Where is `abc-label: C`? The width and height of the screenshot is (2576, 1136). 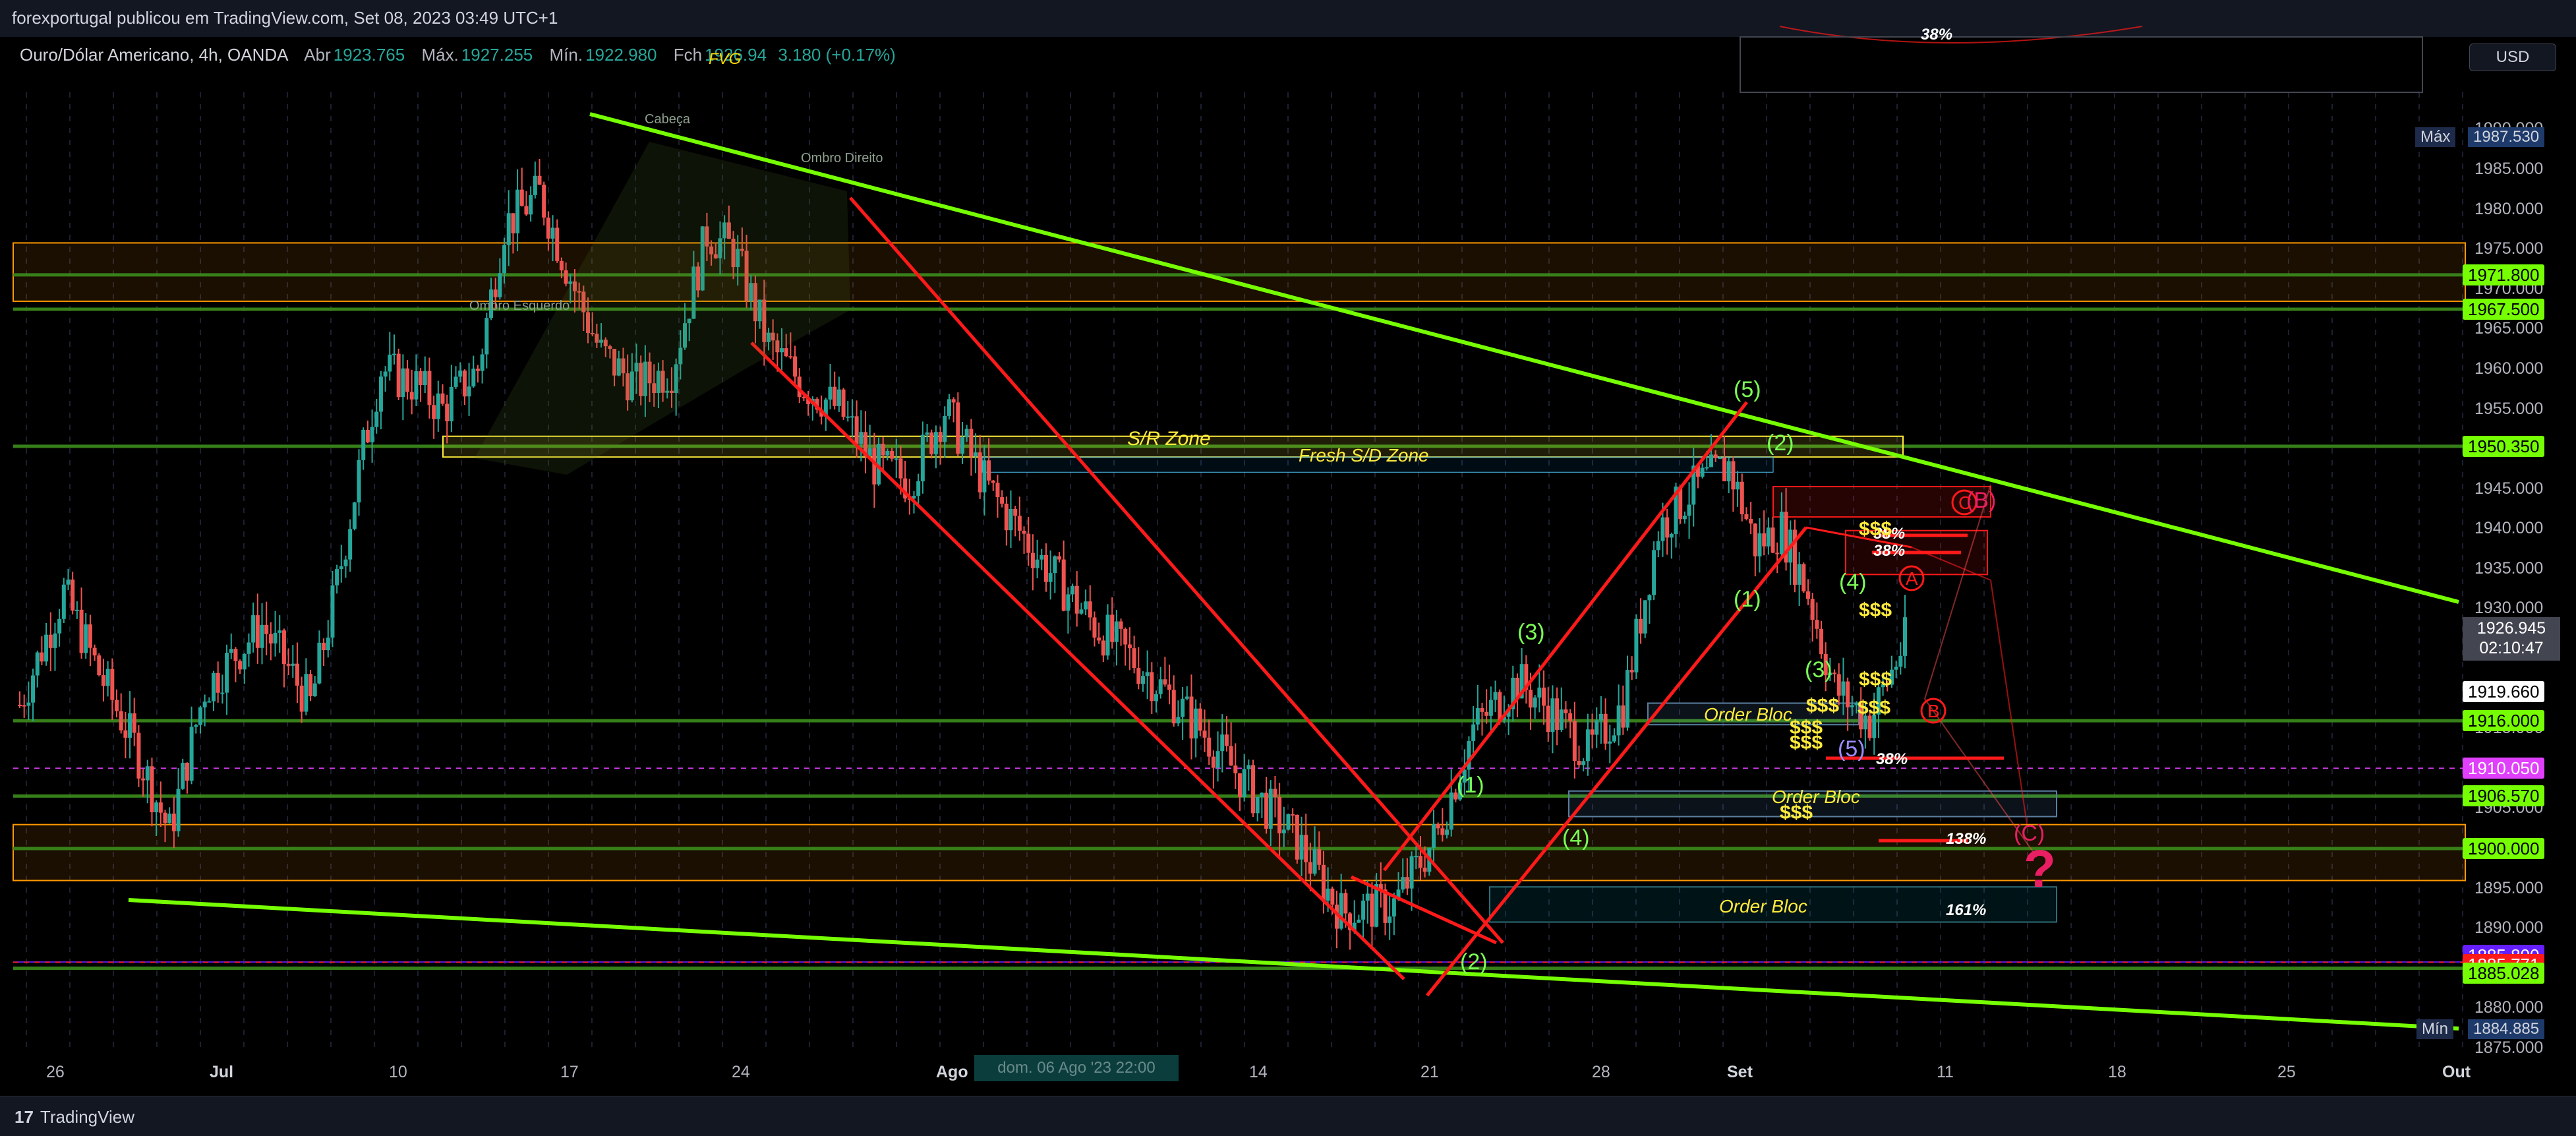 abc-label: C is located at coordinates (1965, 503).